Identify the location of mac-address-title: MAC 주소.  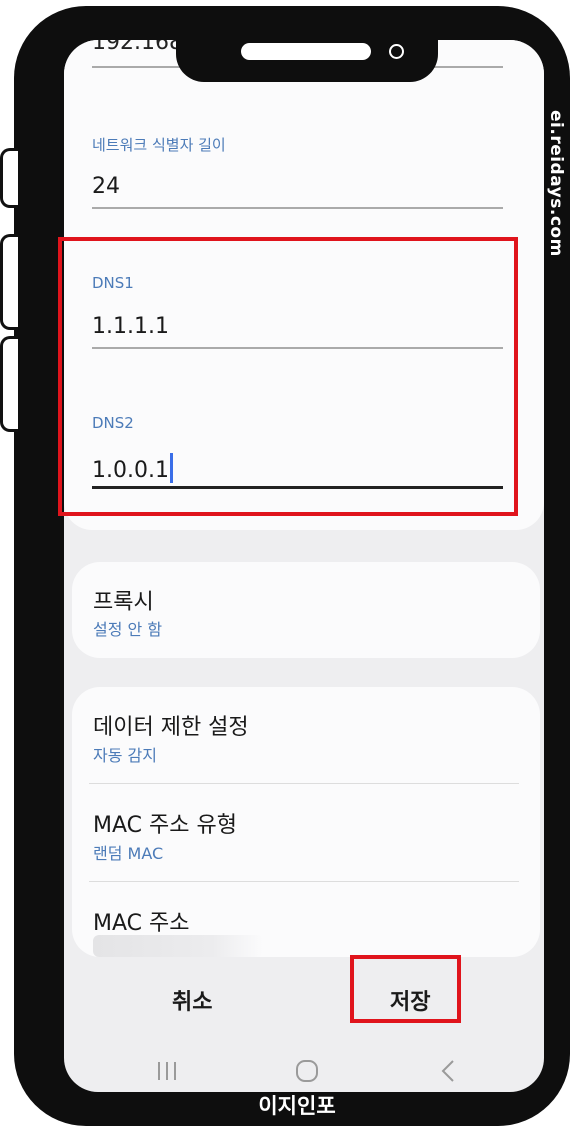
(141, 923).